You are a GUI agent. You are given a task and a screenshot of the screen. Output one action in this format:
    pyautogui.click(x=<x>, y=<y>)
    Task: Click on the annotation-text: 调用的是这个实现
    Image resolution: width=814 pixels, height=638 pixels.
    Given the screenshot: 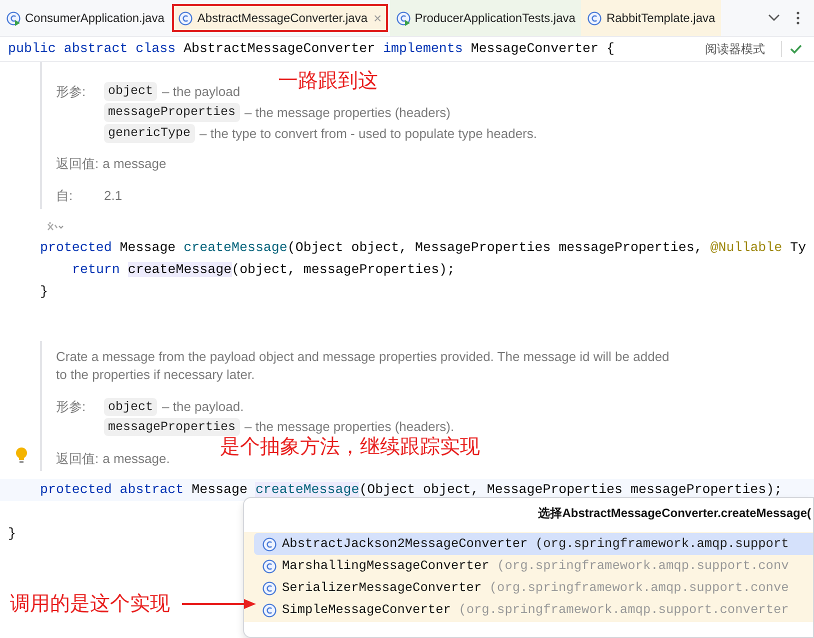 What is the action you would take?
    pyautogui.click(x=90, y=604)
    